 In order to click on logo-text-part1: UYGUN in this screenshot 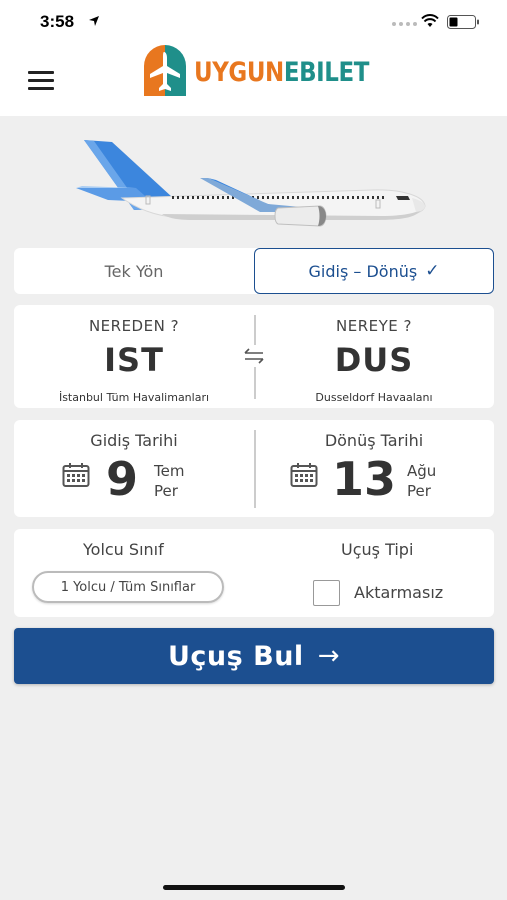, I will do `click(239, 72)`.